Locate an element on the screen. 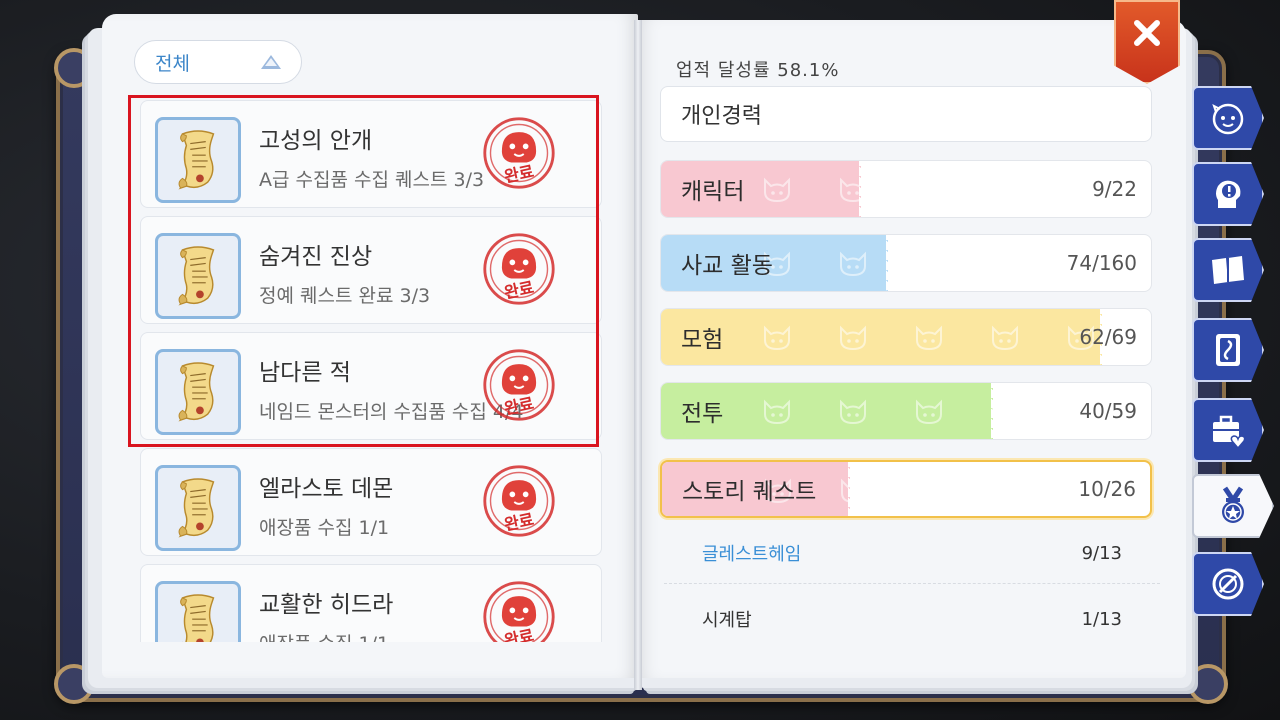  side-tab-briefcase-heart is located at coordinates (1228, 430).